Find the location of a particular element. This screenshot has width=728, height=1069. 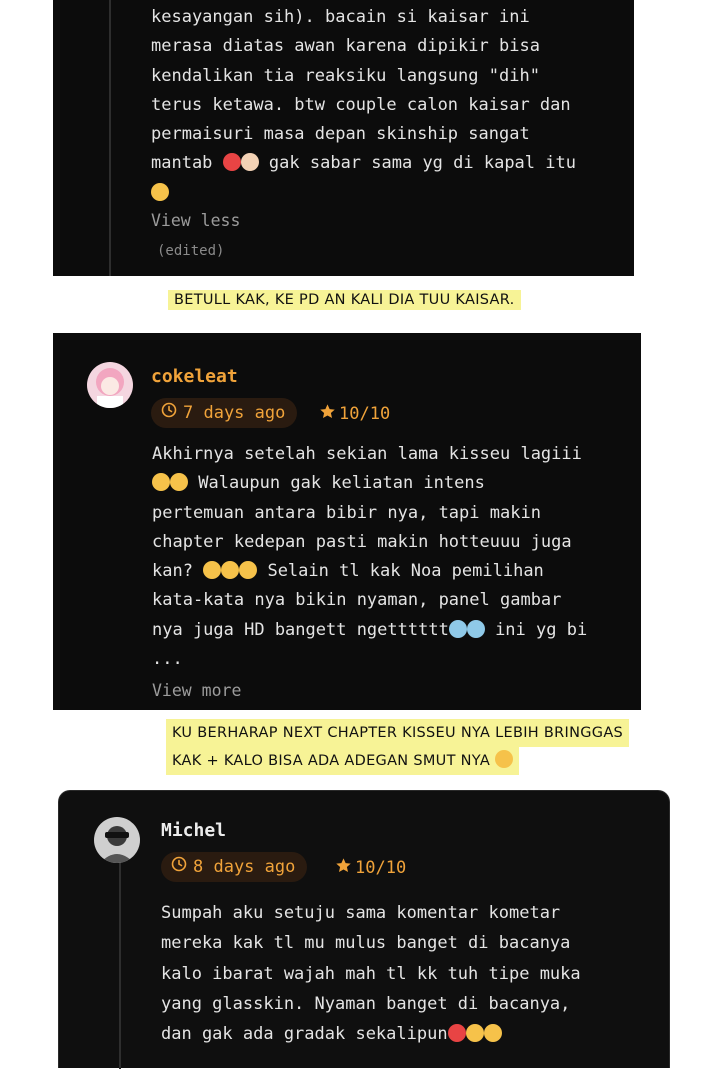

thumbs-up-emoji is located at coordinates (249, 162).